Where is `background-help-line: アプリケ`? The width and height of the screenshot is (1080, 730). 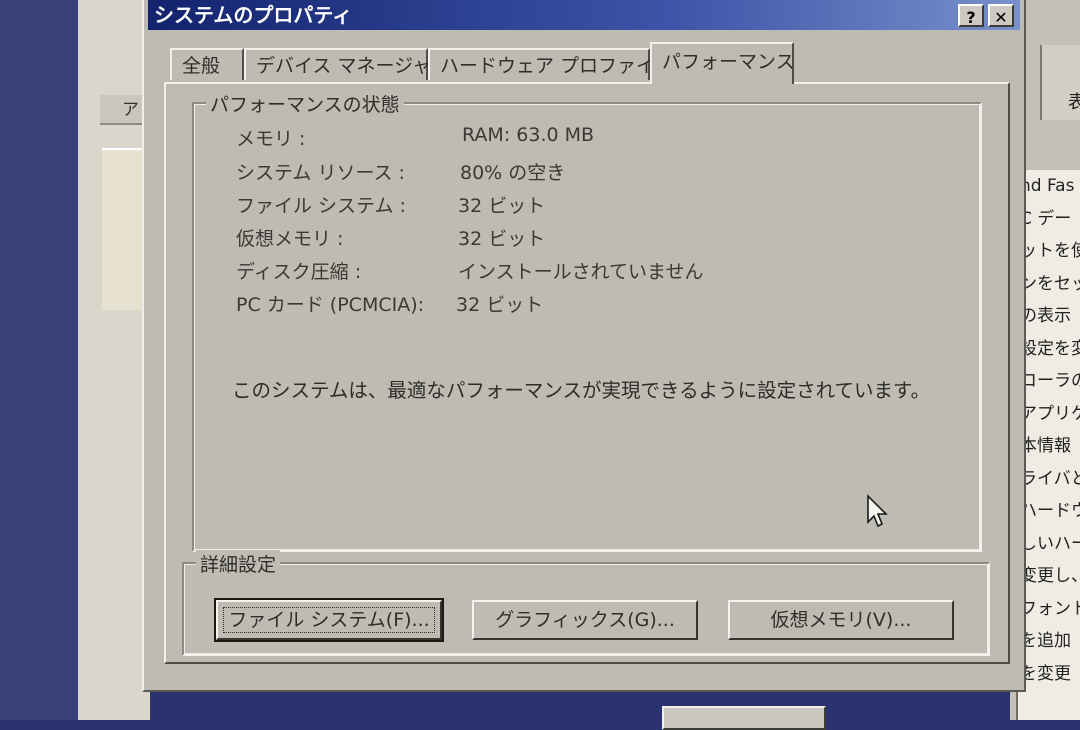 background-help-line: アプリケ is located at coordinates (1050, 413).